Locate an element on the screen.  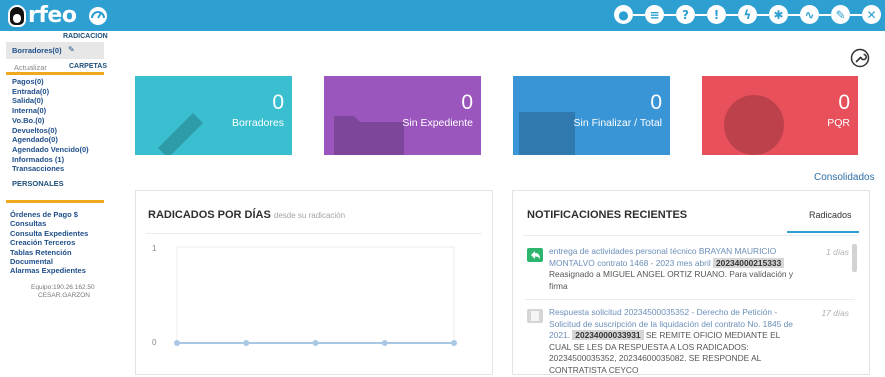
info-icon: ! is located at coordinates (710, 14).